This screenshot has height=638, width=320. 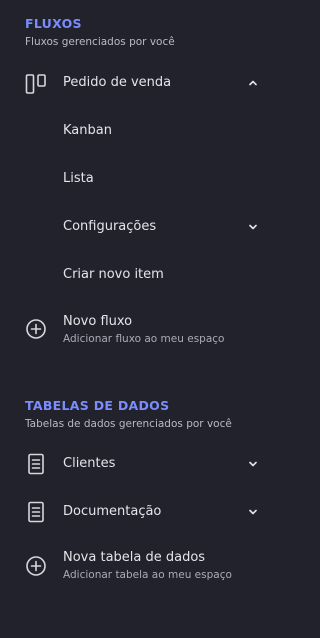 What do you see at coordinates (89, 463) in the screenshot?
I see `table-item-label: Clientes` at bounding box center [89, 463].